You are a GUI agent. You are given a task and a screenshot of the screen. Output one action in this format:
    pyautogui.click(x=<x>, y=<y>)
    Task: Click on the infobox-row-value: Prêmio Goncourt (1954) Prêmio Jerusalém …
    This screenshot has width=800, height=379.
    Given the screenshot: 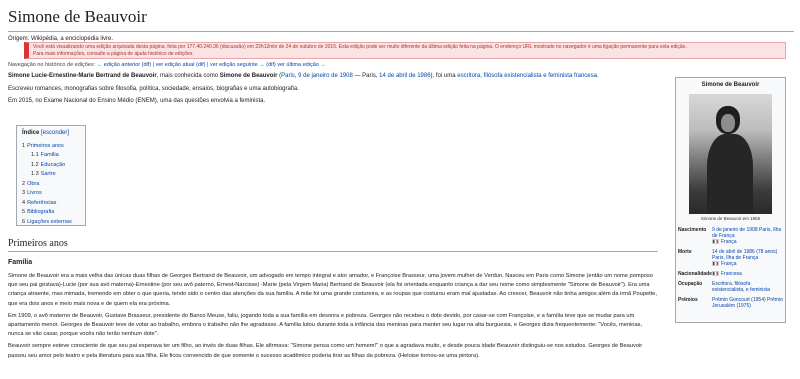 What is the action you would take?
    pyautogui.click(x=747, y=303)
    